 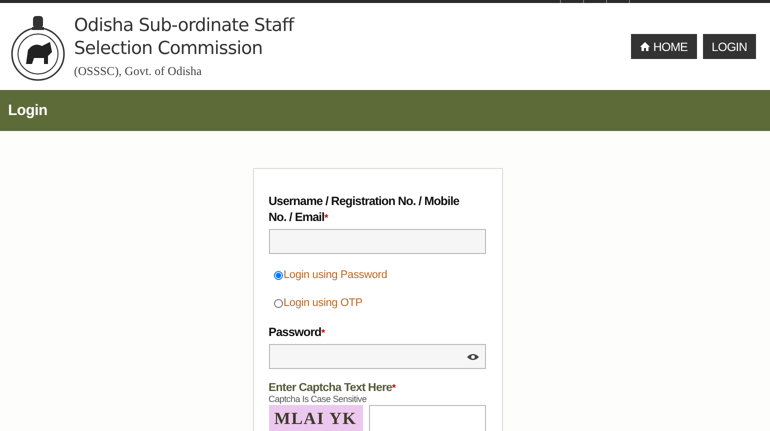 What do you see at coordinates (472, 356) in the screenshot?
I see `eye-icon` at bounding box center [472, 356].